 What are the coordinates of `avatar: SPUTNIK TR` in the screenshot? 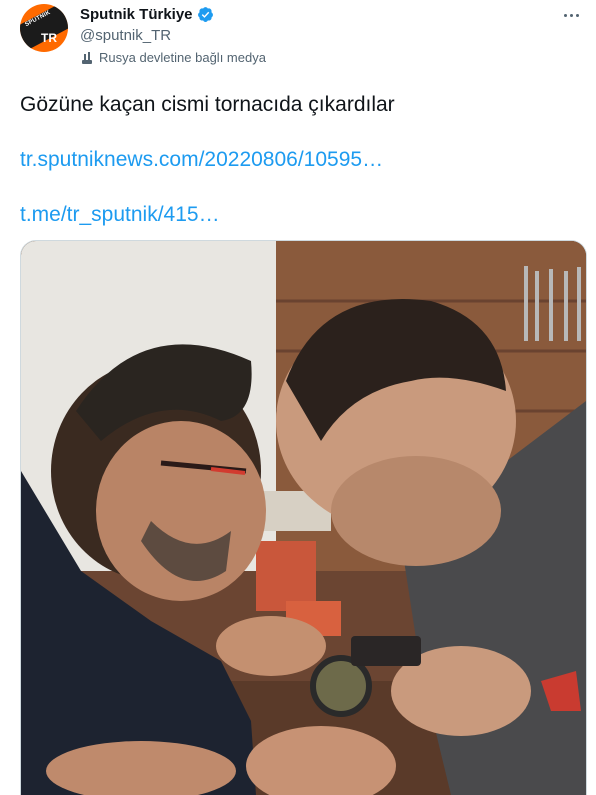 It's located at (44, 28).